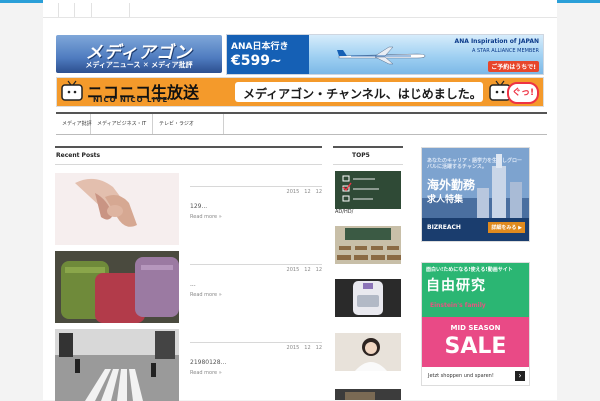 This screenshot has width=600, height=401. Describe the element at coordinates (461, 376) in the screenshot. I see `sale-ad-footer: Jetzt shoppen und sparen!` at that location.